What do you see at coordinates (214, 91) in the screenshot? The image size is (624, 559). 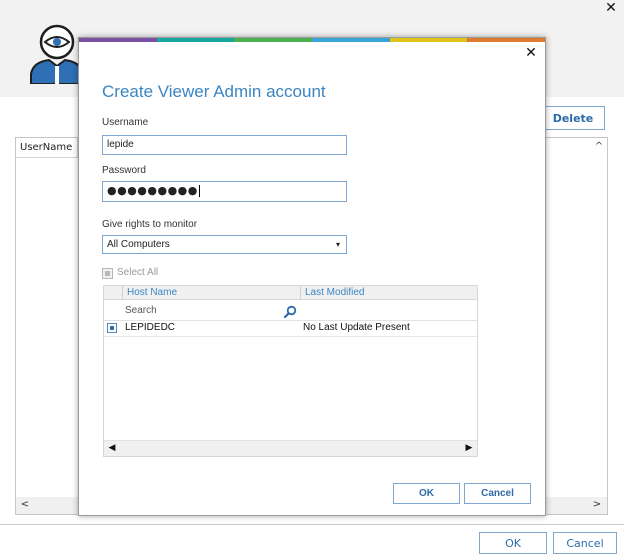 I see `dialog-title: Create Viewer Admin account` at bounding box center [214, 91].